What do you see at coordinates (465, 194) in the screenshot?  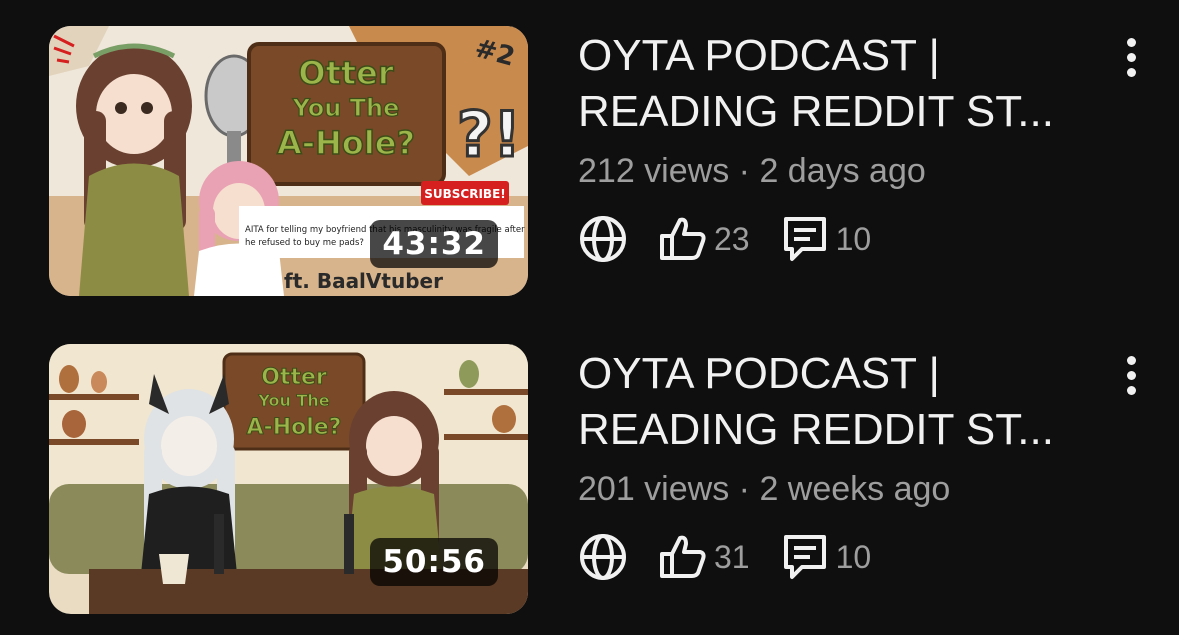 I see `subscribe-label: SUBSCRIBE!` at bounding box center [465, 194].